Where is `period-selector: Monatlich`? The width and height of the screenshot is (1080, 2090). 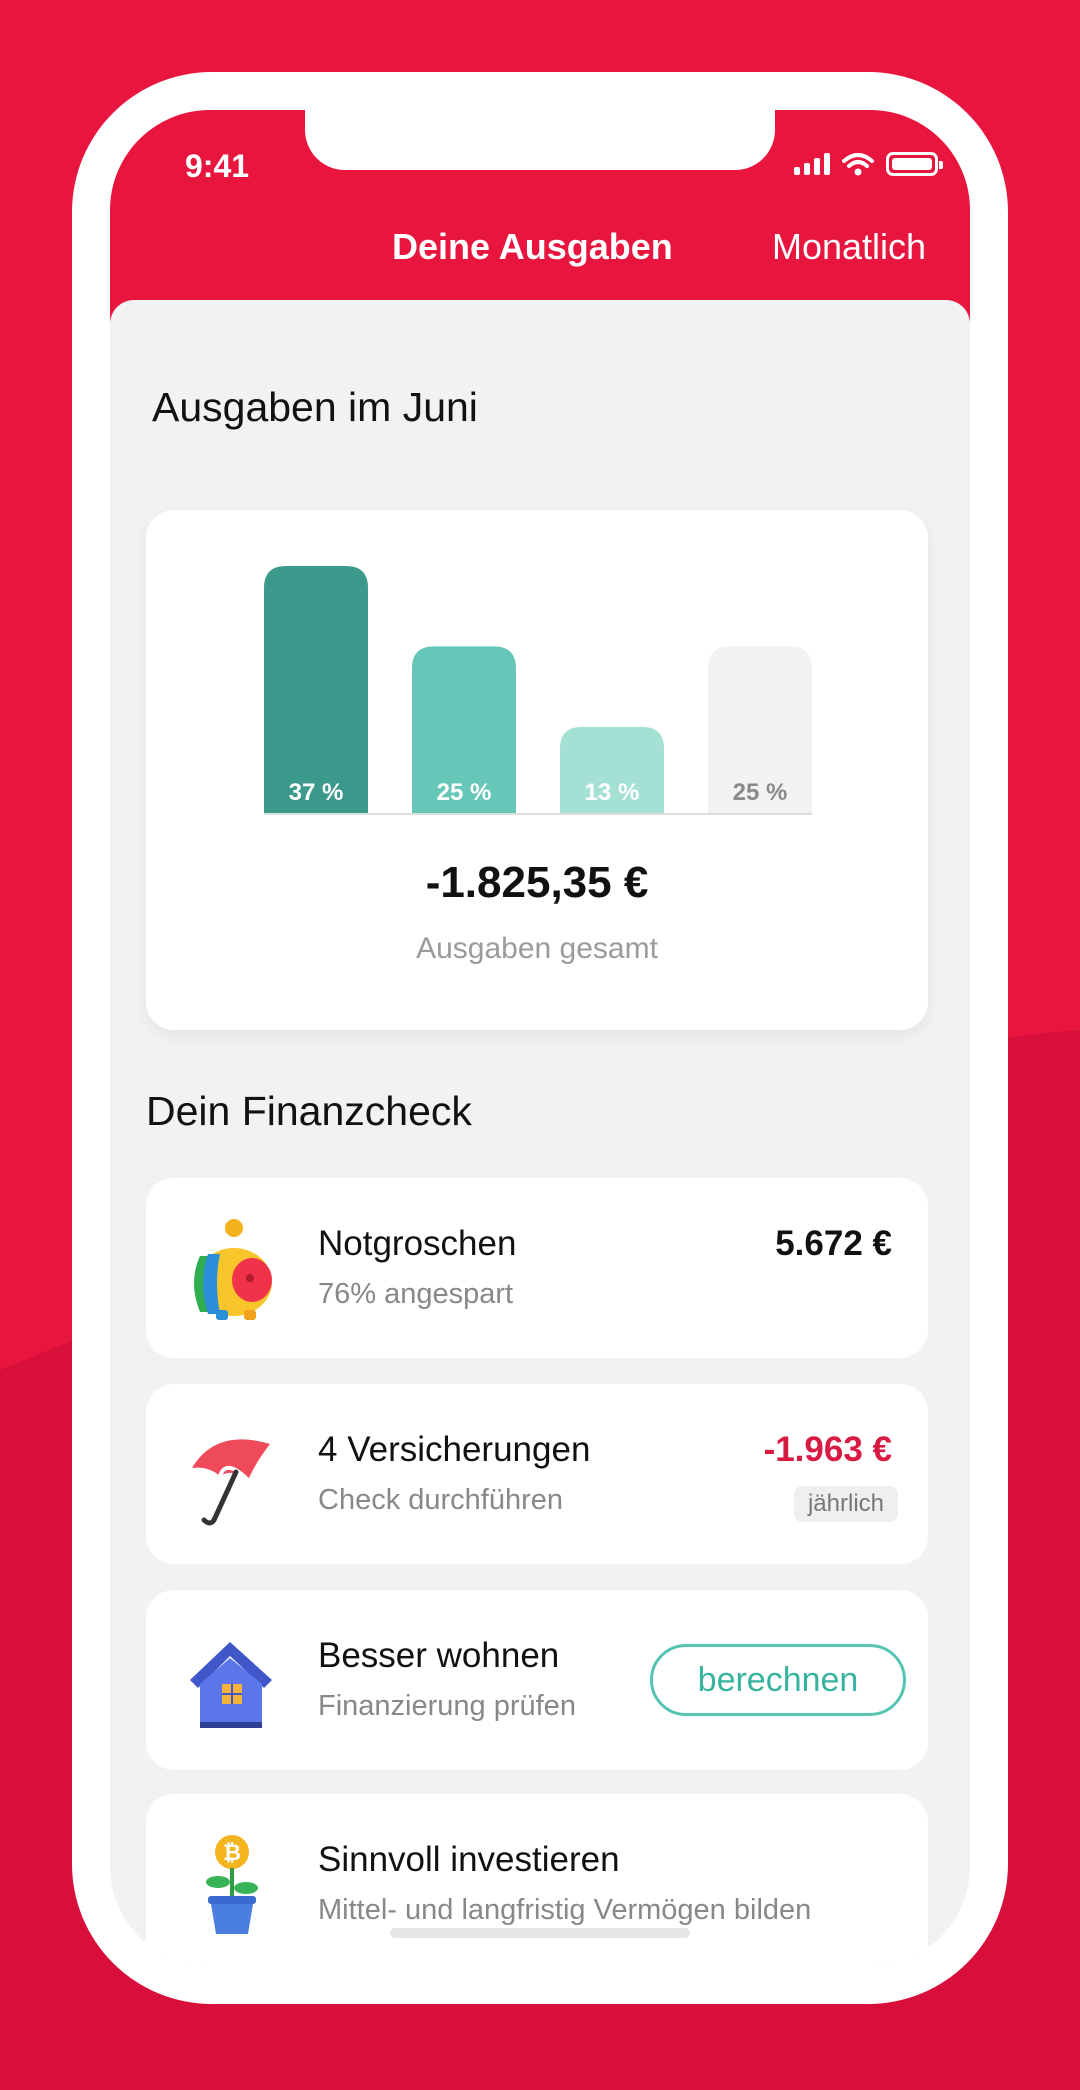
period-selector: Monatlich is located at coordinates (849, 247).